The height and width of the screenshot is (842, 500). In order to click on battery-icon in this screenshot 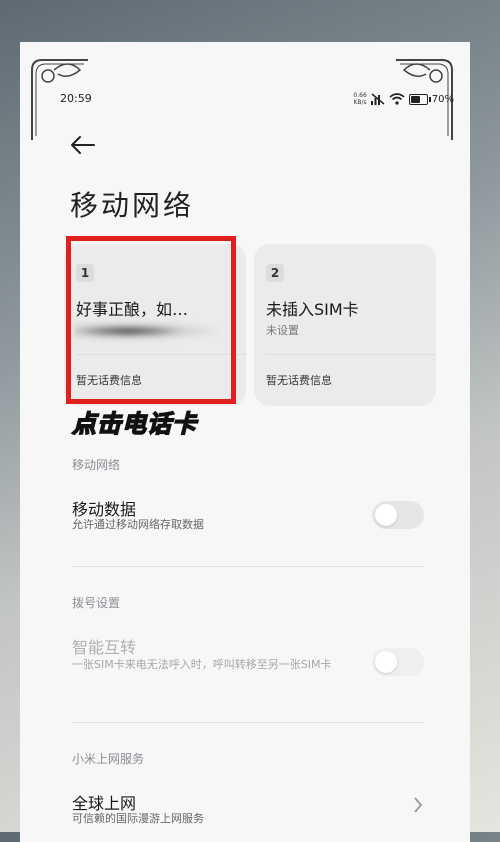, I will do `click(419, 99)`.